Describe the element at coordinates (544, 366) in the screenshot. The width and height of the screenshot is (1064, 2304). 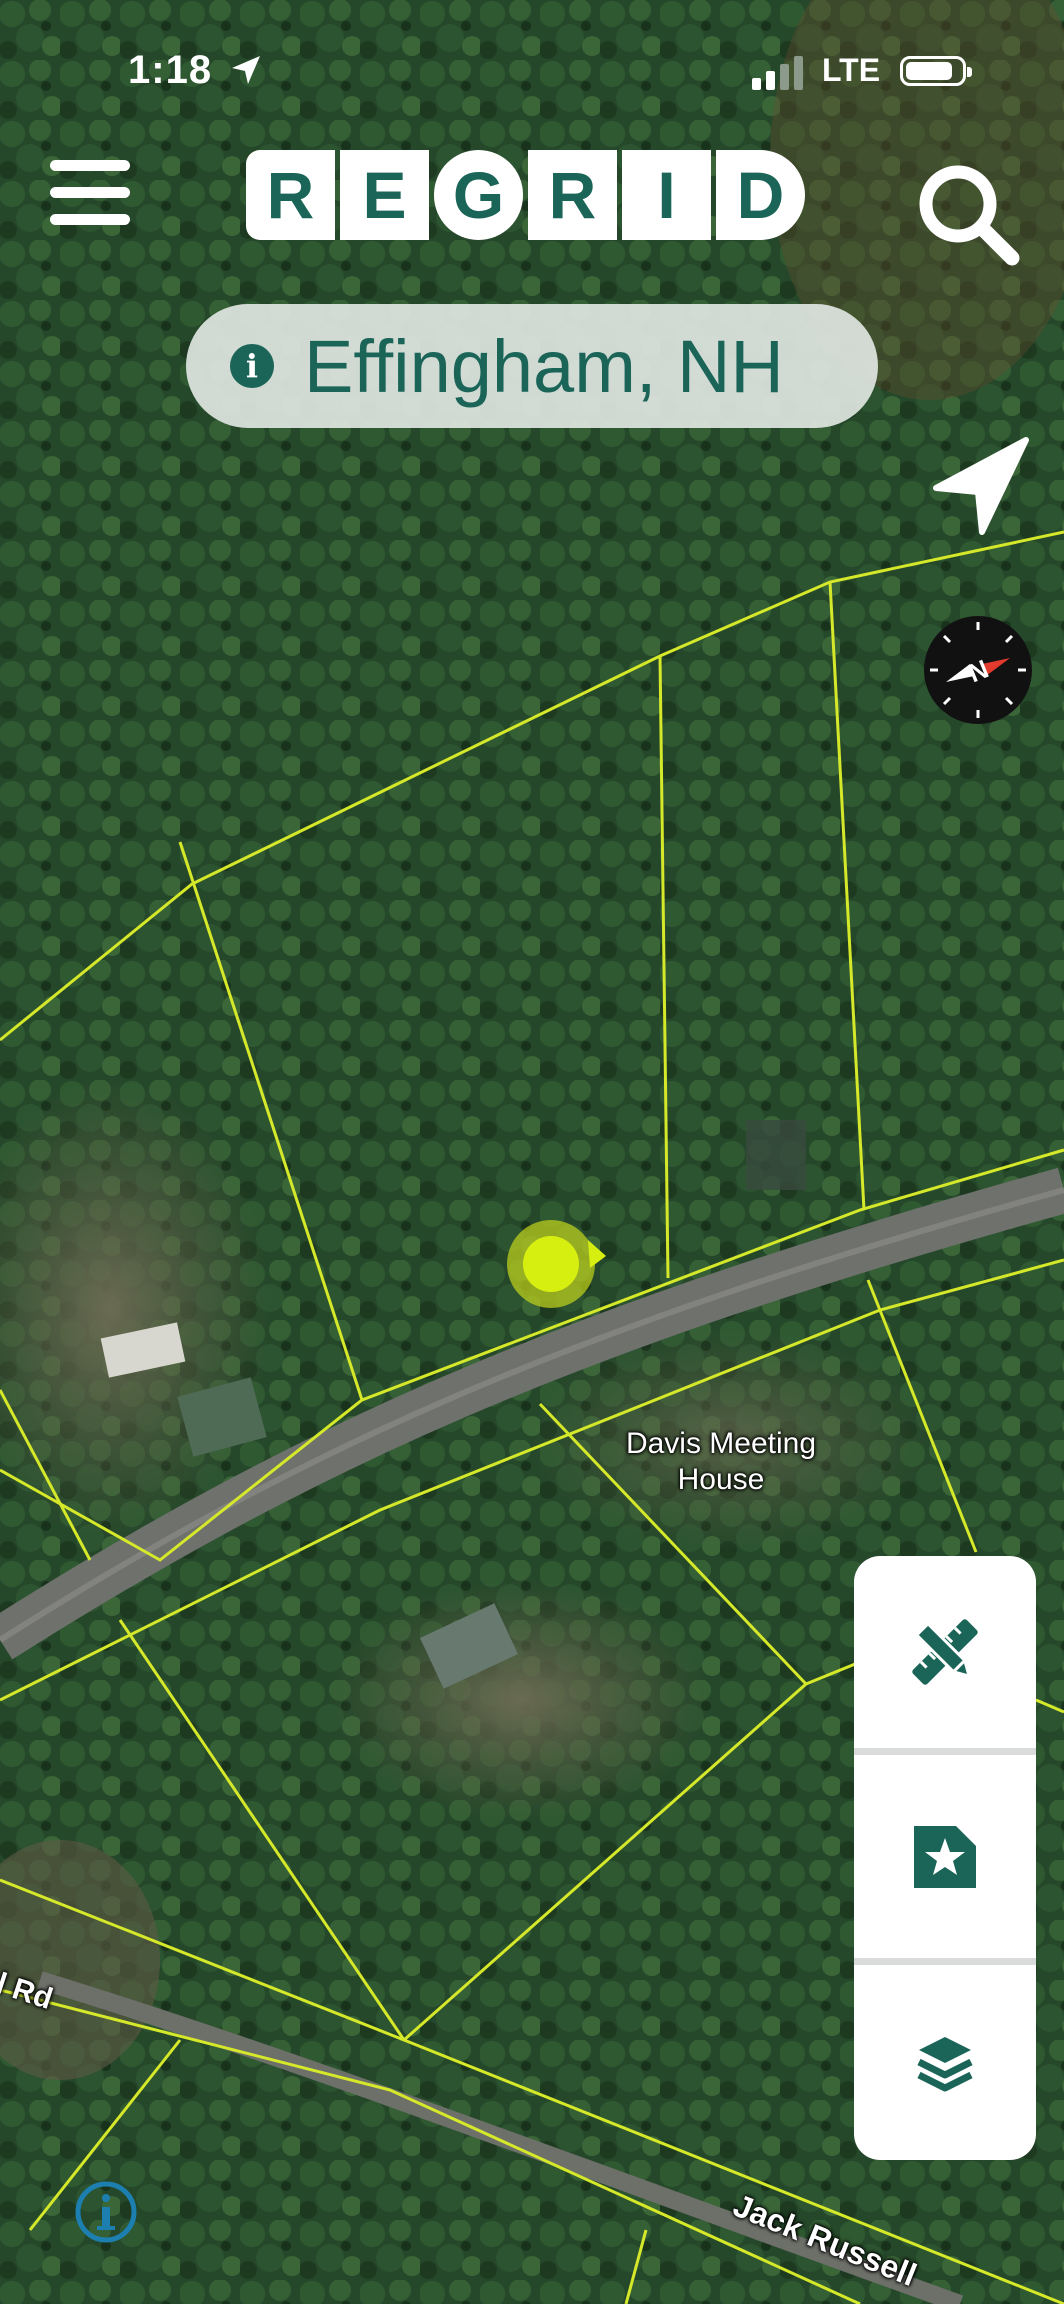
I see `location-name: Effingham, NH` at that location.